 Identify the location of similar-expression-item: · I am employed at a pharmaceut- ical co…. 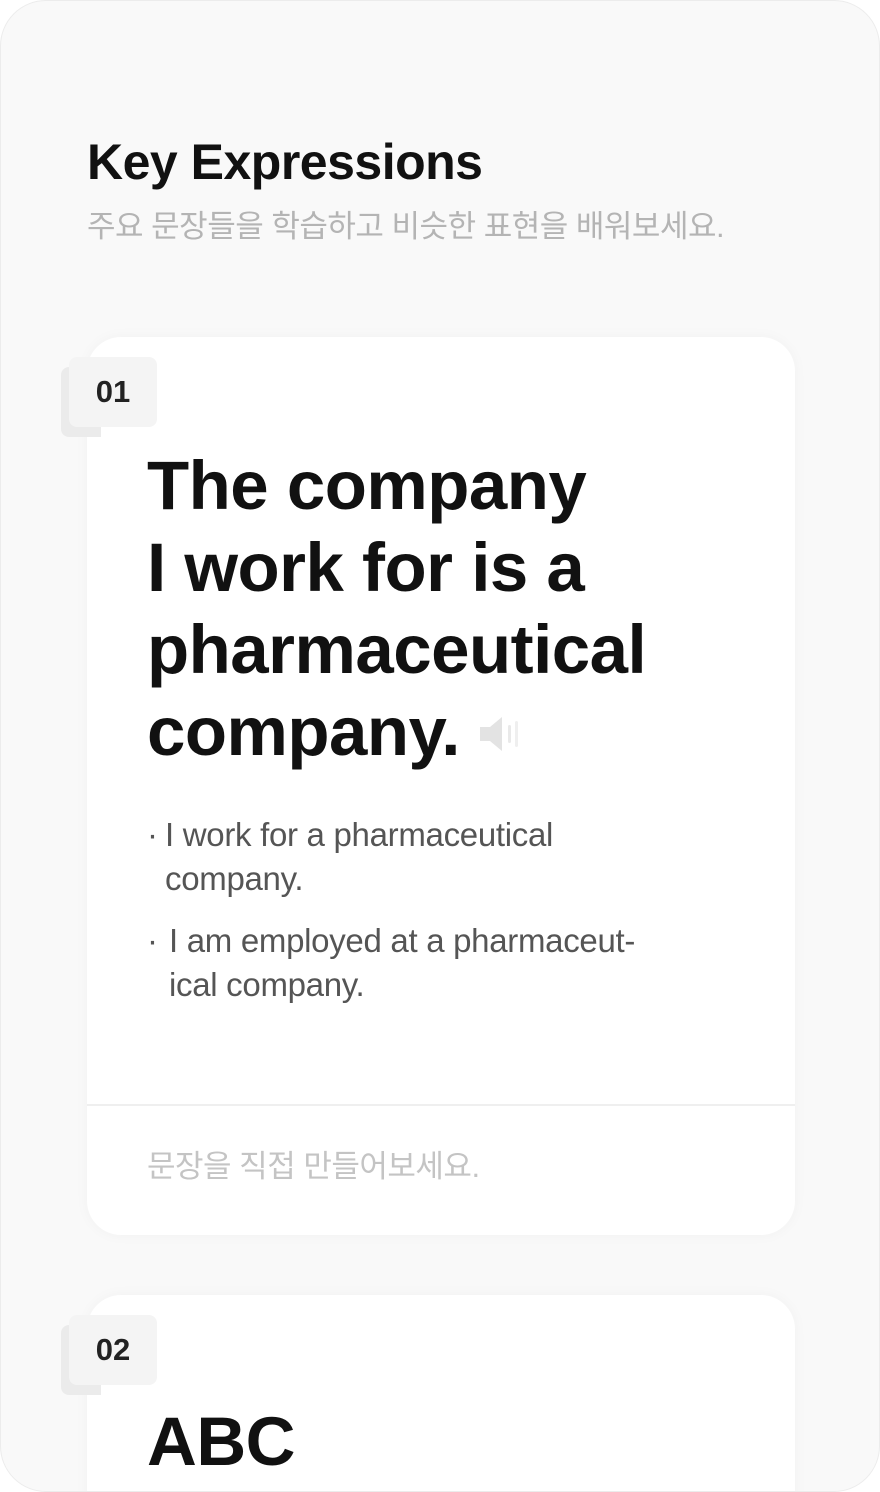
(427, 963).